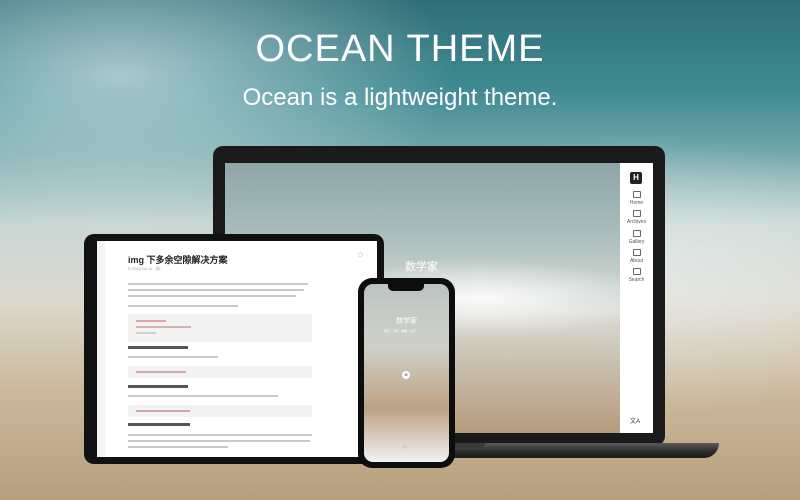 Image resolution: width=800 pixels, height=500 pixels. Describe the element at coordinates (406, 375) in the screenshot. I see `scroll-down-button: ⊕` at that location.